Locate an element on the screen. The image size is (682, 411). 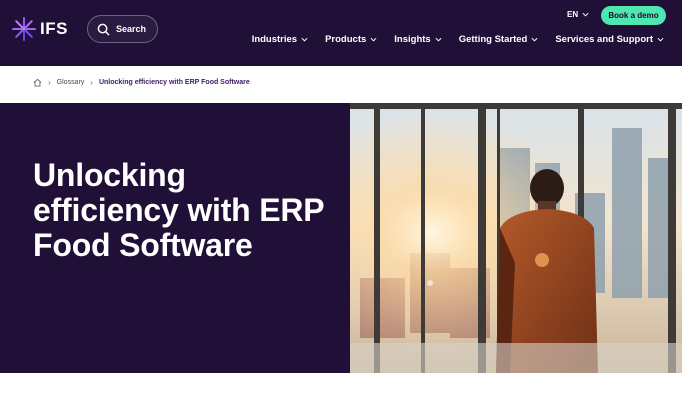
nav-item-services-and-support: Services and Support is located at coordinates (609, 39).